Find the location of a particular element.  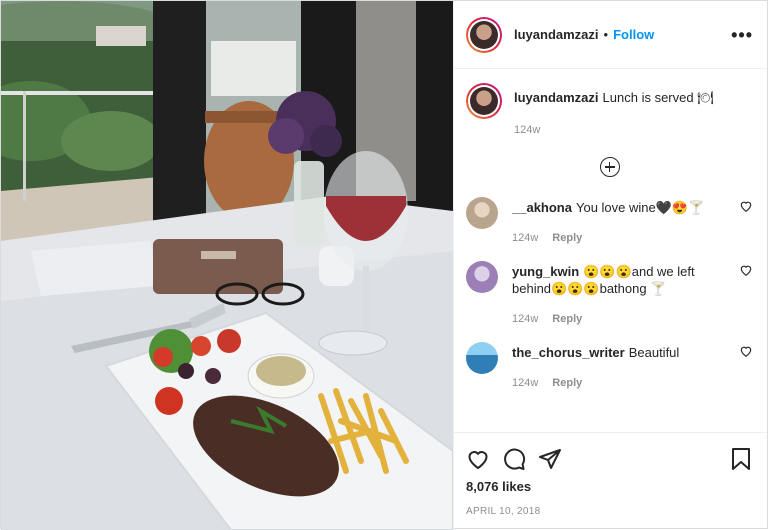

caption-username: luyandamzazi is located at coordinates (556, 97).